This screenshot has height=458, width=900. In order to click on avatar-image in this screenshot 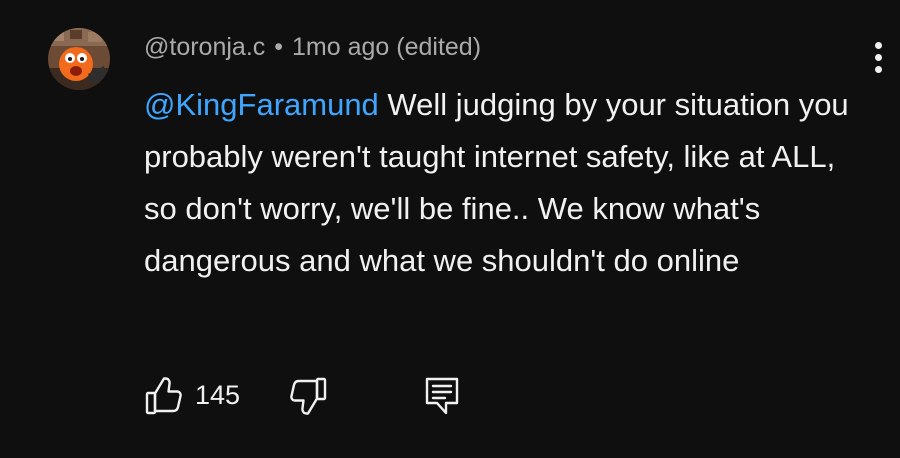, I will do `click(79, 59)`.